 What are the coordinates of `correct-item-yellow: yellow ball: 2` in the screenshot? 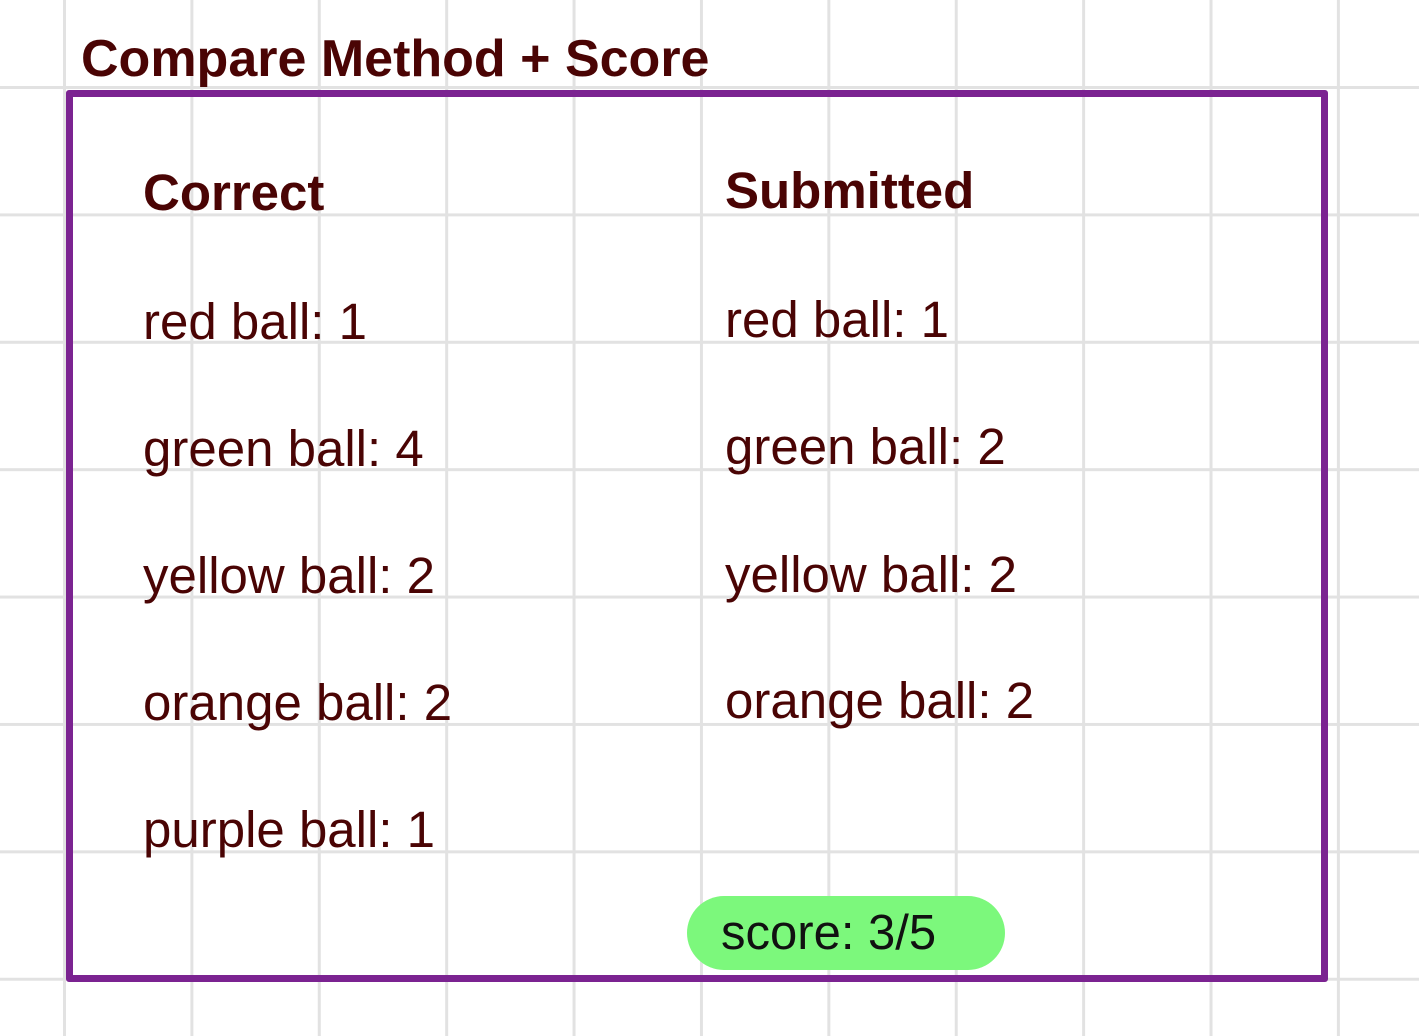 It's located at (289, 575).